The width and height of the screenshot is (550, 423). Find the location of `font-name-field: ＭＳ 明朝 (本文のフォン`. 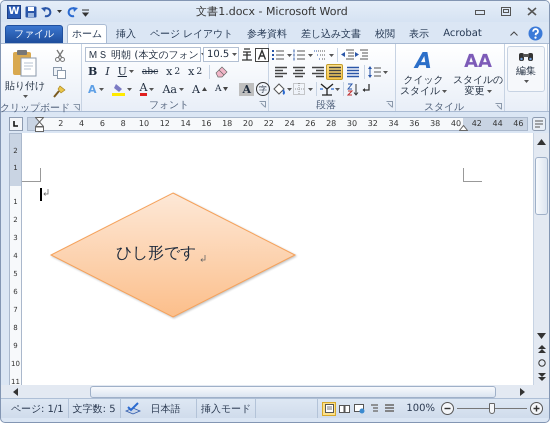

font-name-field: ＭＳ 明朝 (本文のフォン is located at coordinates (143, 54).